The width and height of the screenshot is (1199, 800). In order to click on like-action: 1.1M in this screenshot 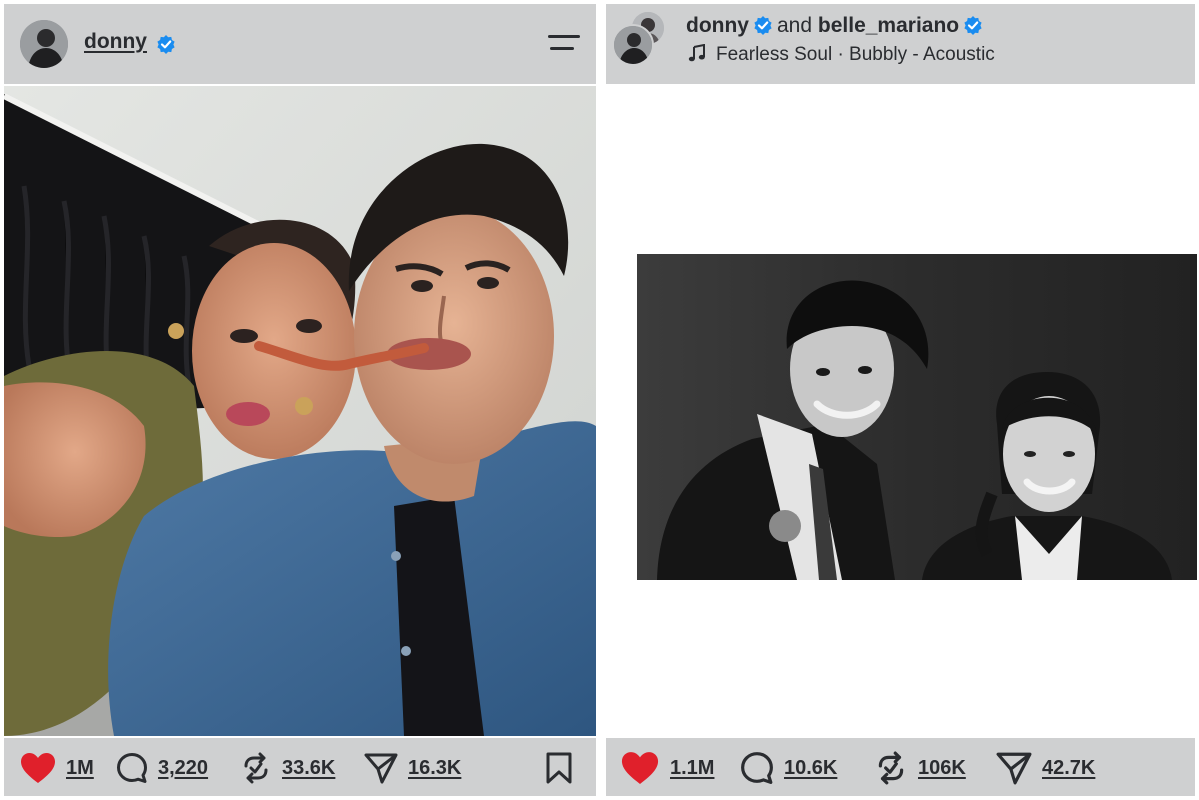, I will do `click(667, 768)`.